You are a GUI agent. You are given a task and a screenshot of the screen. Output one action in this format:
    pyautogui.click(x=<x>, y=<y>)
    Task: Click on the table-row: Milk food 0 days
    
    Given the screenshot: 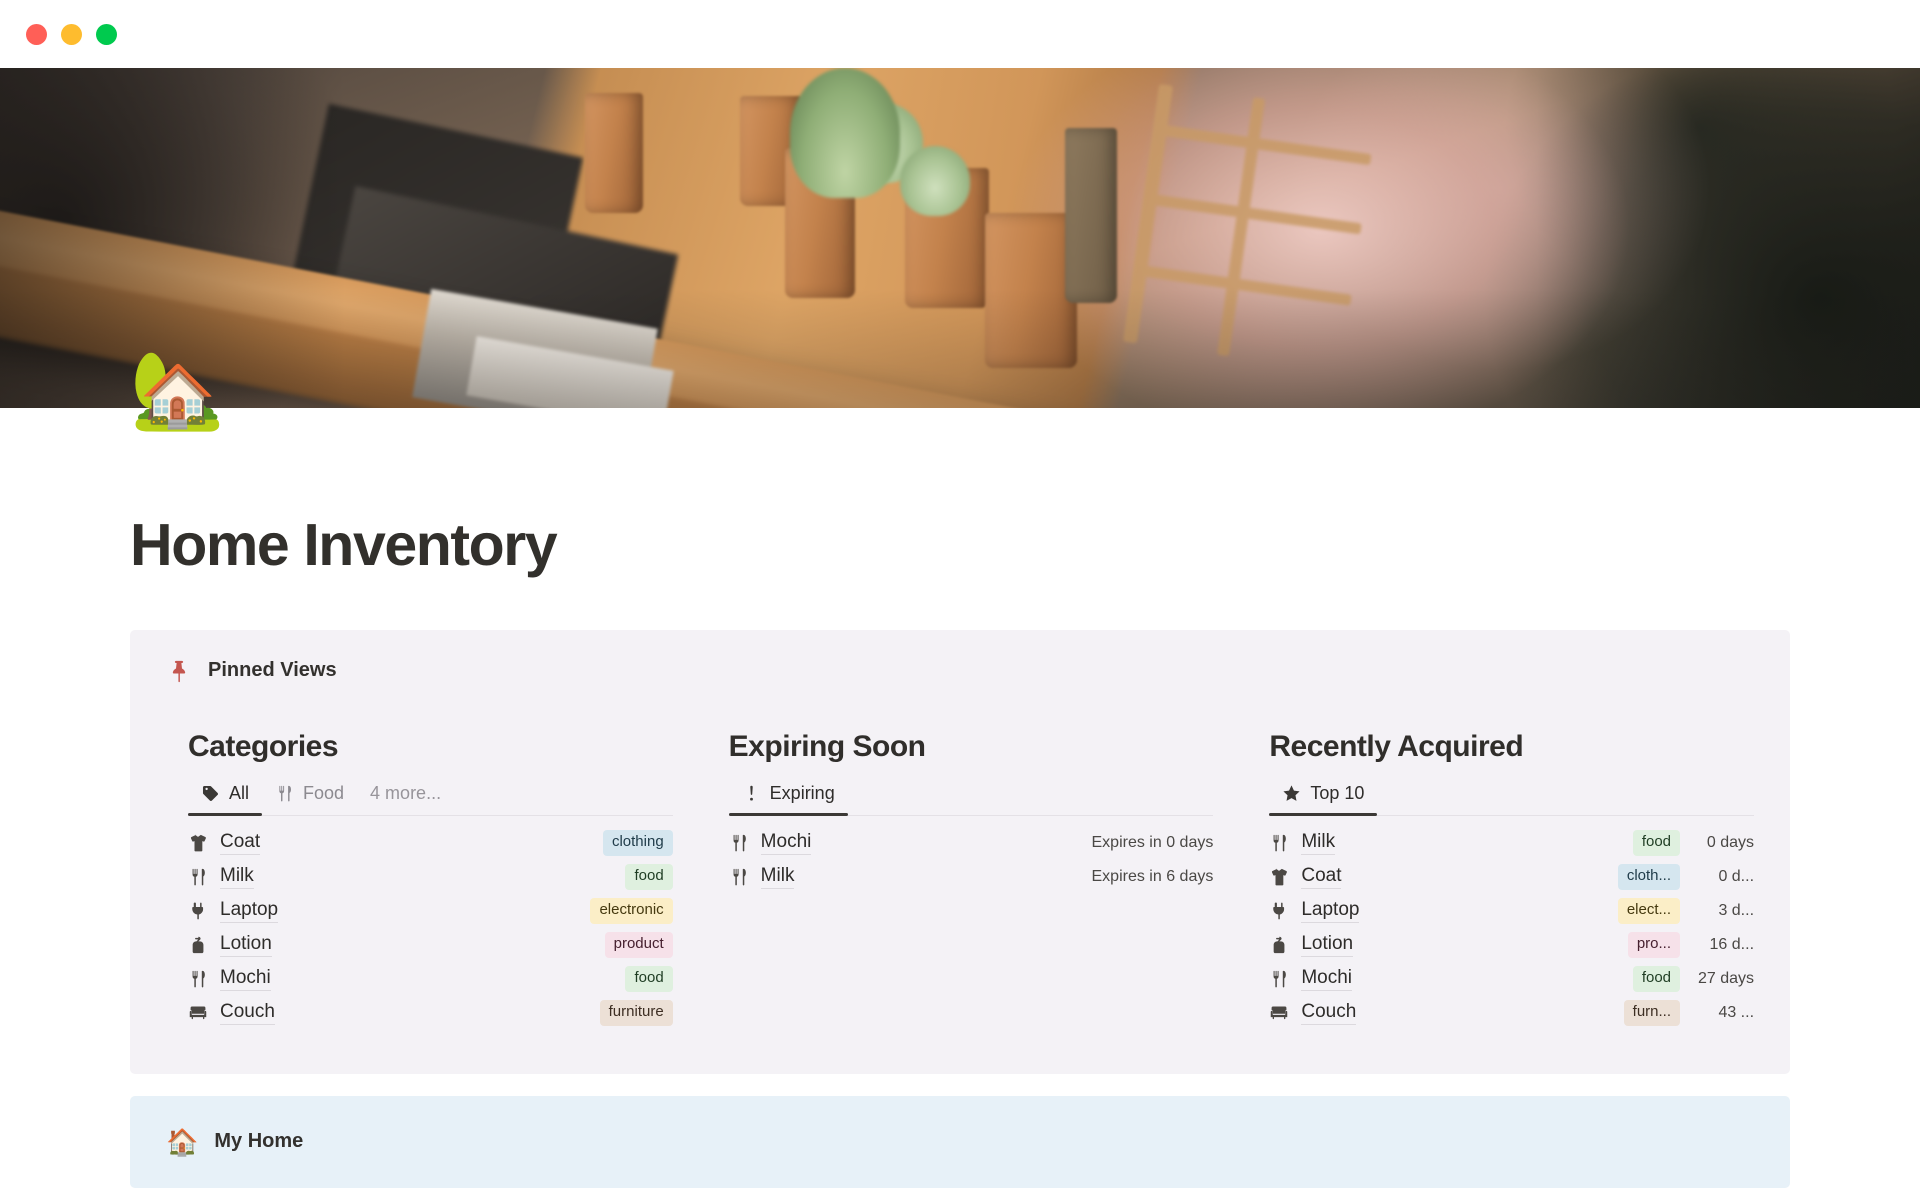 What is the action you would take?
    pyautogui.click(x=1511, y=843)
    